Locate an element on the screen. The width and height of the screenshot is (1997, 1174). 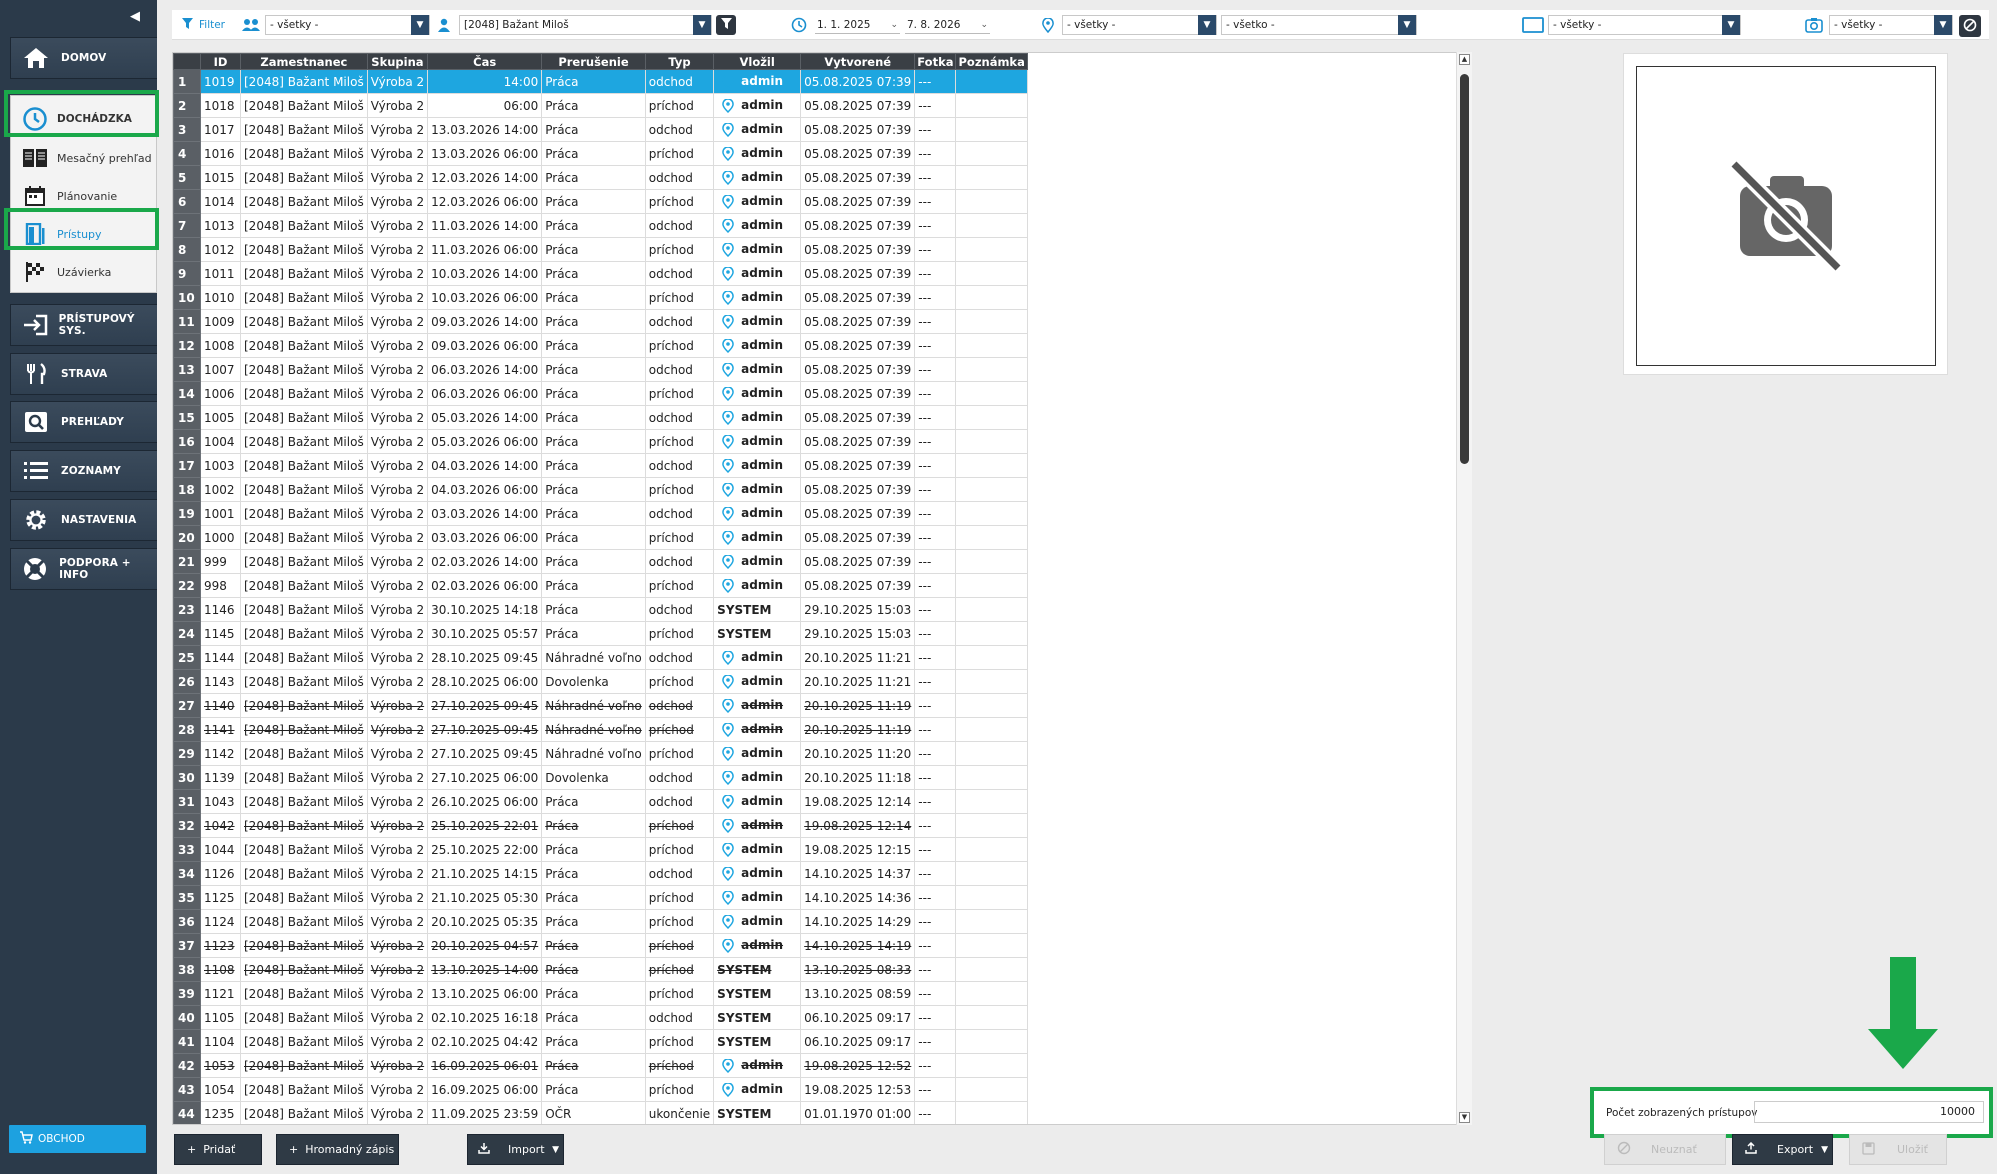
header-poznamka: Poznámka is located at coordinates (991, 61).